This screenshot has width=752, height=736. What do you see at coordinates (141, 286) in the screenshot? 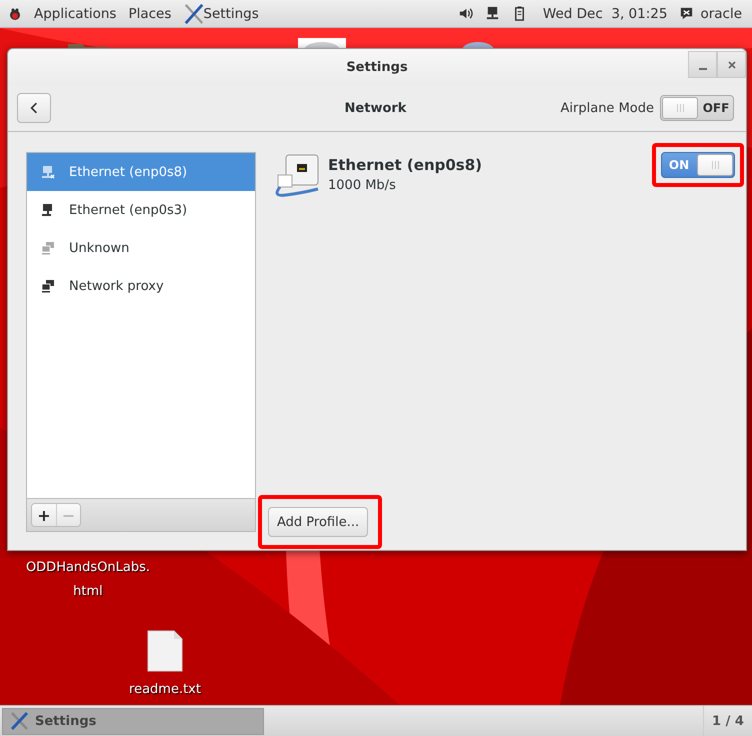
I see `device-item: Network proxy` at bounding box center [141, 286].